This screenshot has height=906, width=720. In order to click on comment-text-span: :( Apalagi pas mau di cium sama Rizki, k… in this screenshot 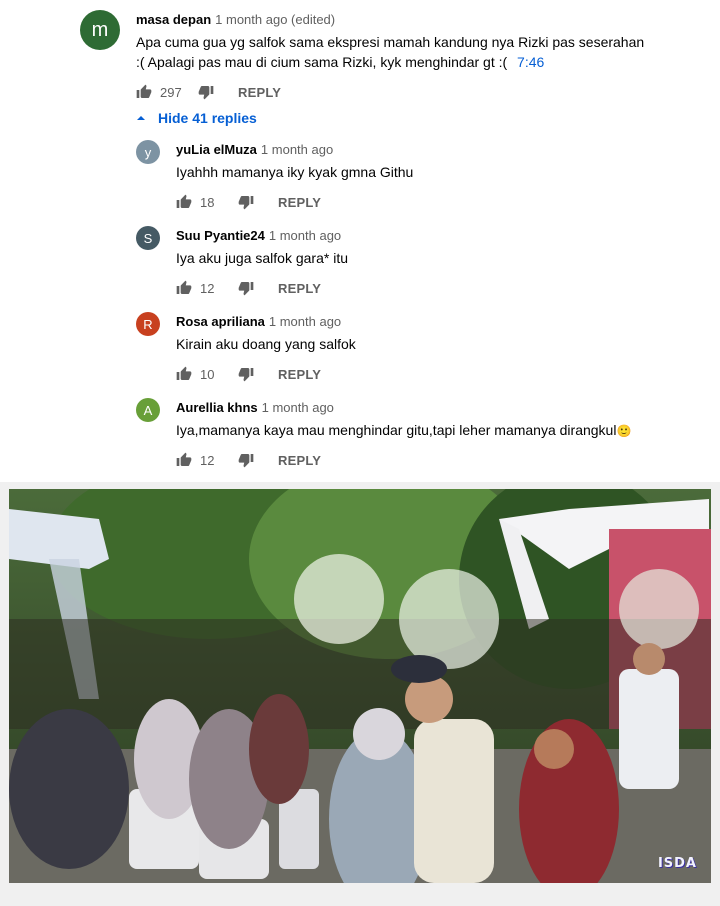, I will do `click(322, 62)`.